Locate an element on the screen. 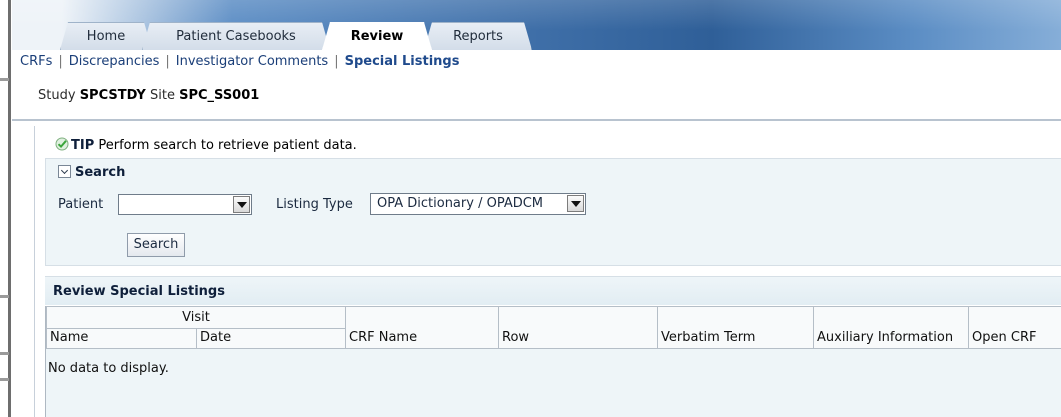  checkmark-icon is located at coordinates (62, 144).